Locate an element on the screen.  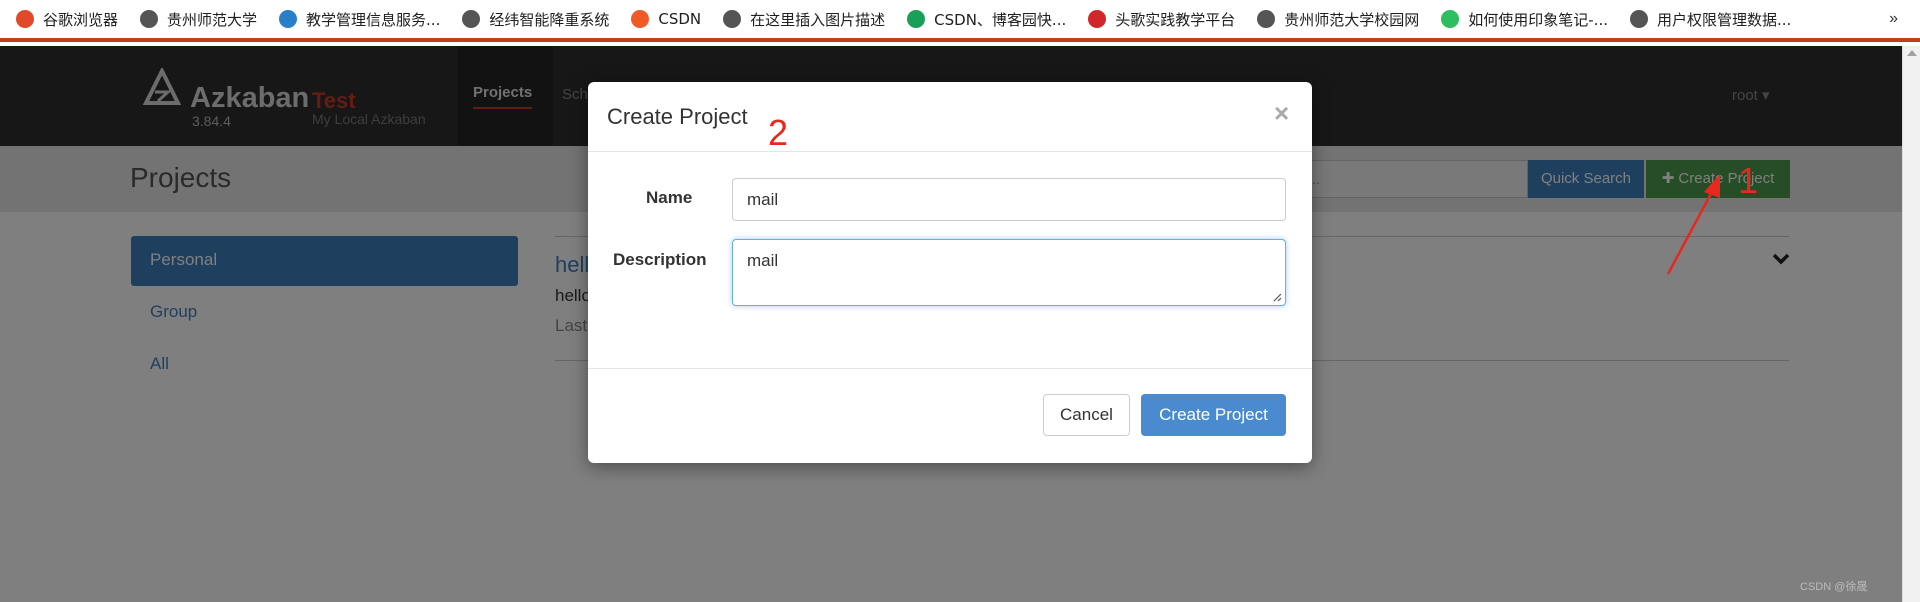
description-value: mail is located at coordinates (763, 260).